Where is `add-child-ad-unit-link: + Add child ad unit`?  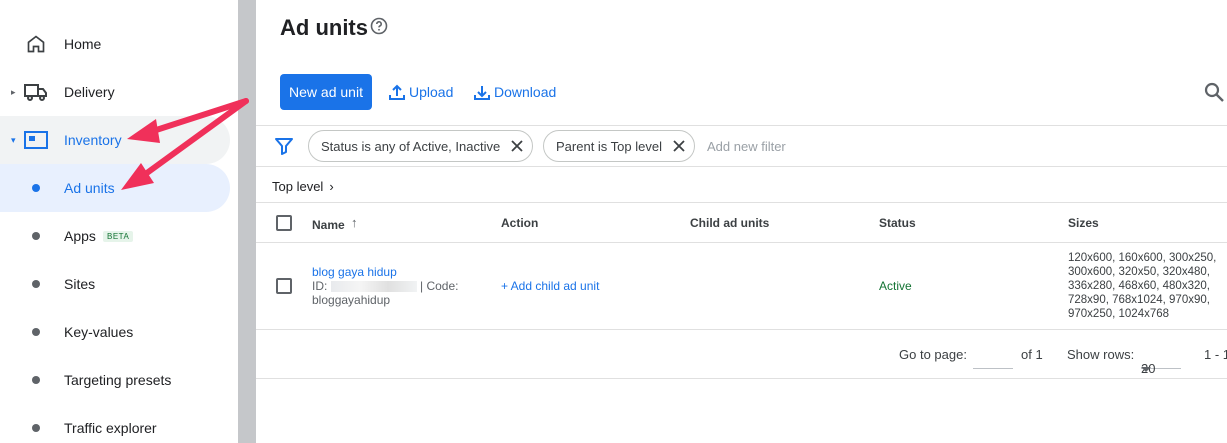
add-child-ad-unit-link: + Add child ad unit is located at coordinates (550, 286).